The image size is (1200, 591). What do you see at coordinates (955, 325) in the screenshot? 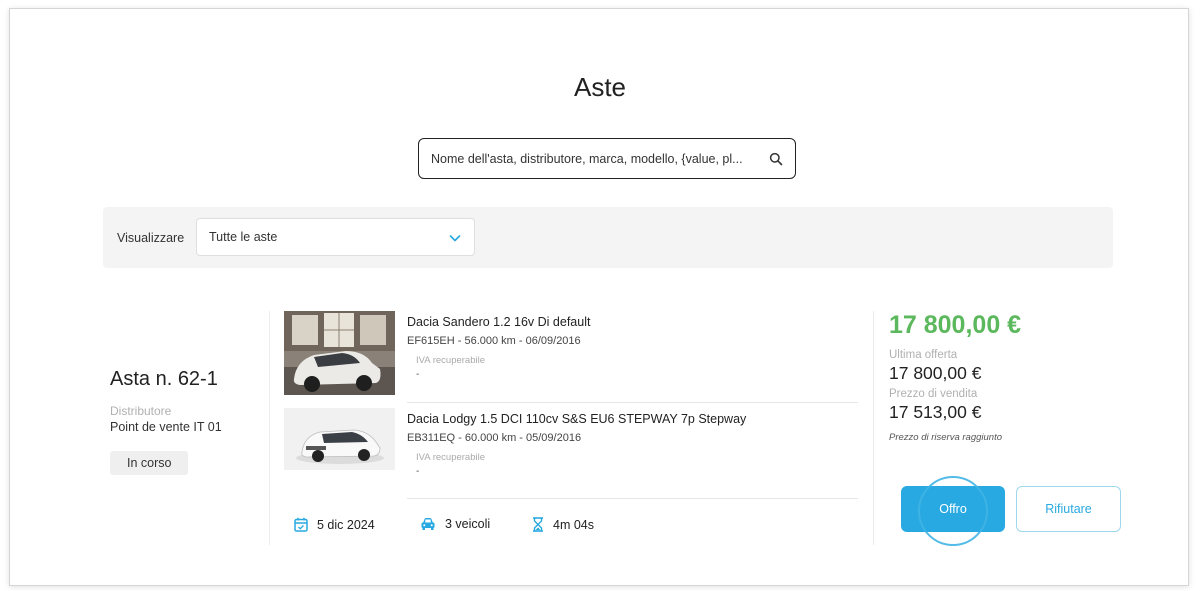
I see `current-offer: 17 800,00 €` at bounding box center [955, 325].